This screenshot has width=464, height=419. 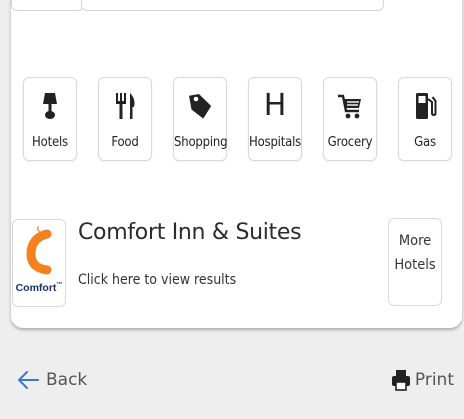 What do you see at coordinates (275, 142) in the screenshot?
I see `category-label: Hospitals` at bounding box center [275, 142].